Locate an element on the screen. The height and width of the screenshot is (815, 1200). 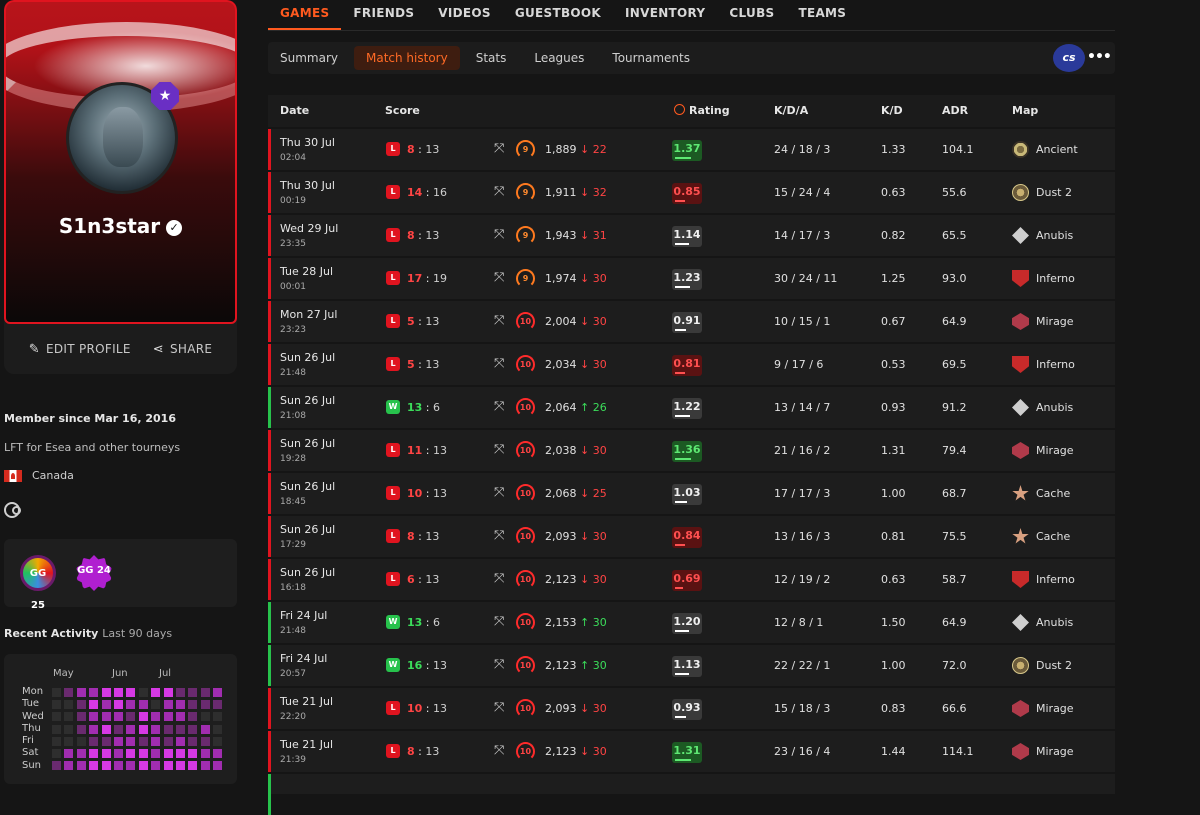
gg25-badge-icon: GG 25 is located at coordinates (38, 583).